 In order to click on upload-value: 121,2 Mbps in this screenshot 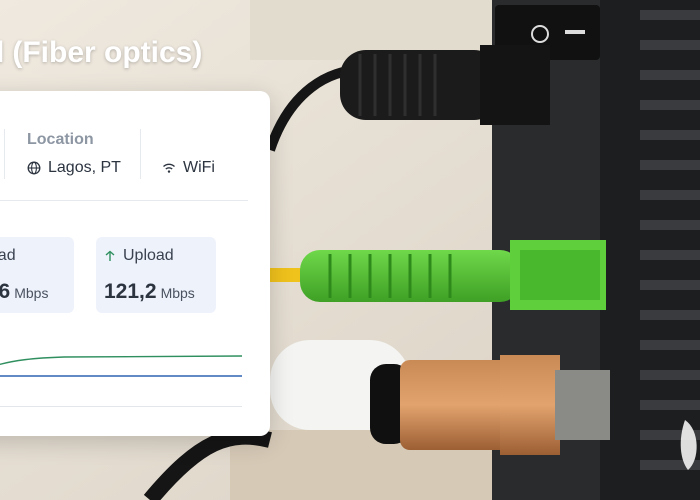, I will do `click(149, 292)`.